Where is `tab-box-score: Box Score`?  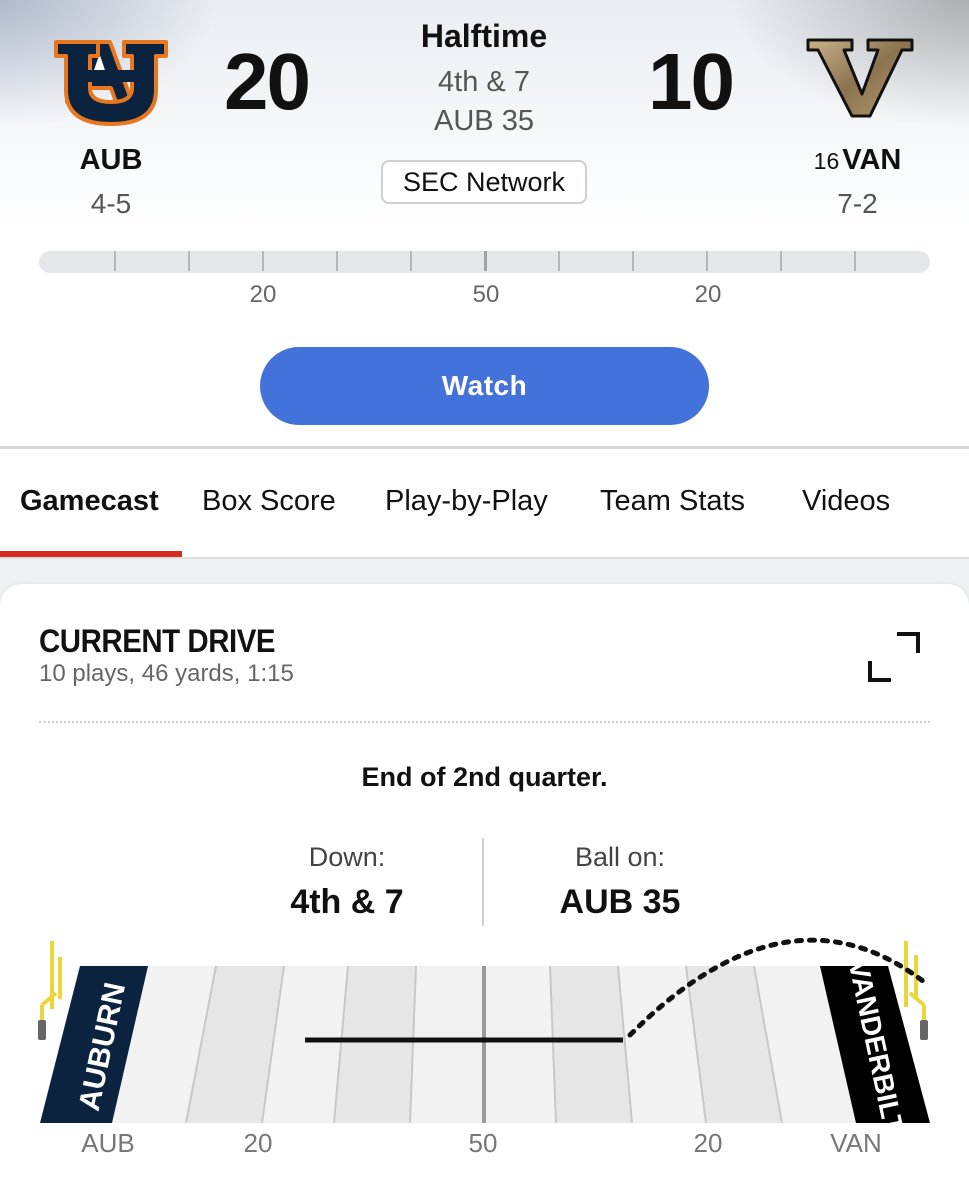 tab-box-score: Box Score is located at coordinates (269, 501).